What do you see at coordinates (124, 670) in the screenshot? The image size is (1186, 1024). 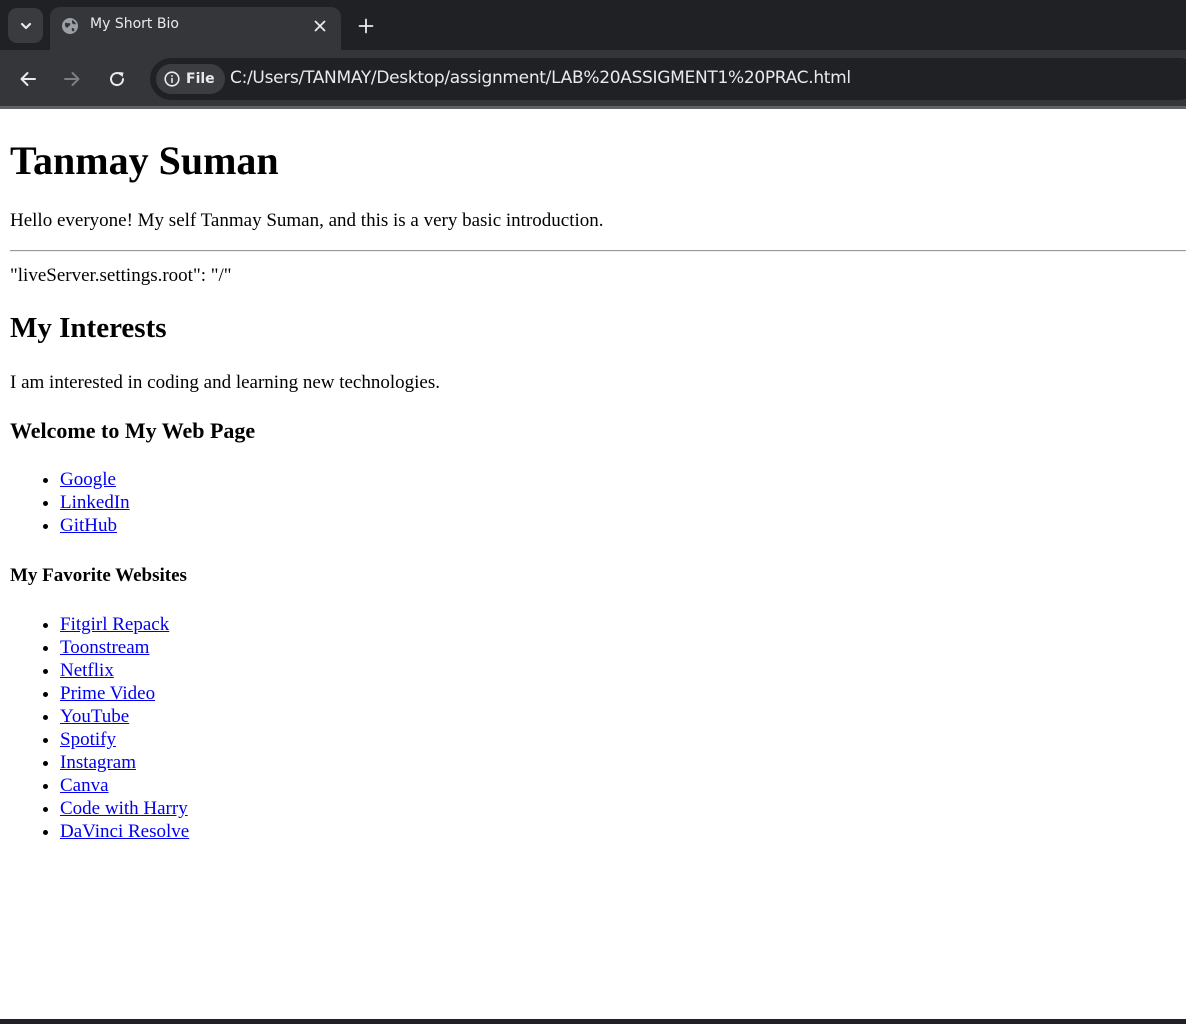 I see `list-item: Netflix` at bounding box center [124, 670].